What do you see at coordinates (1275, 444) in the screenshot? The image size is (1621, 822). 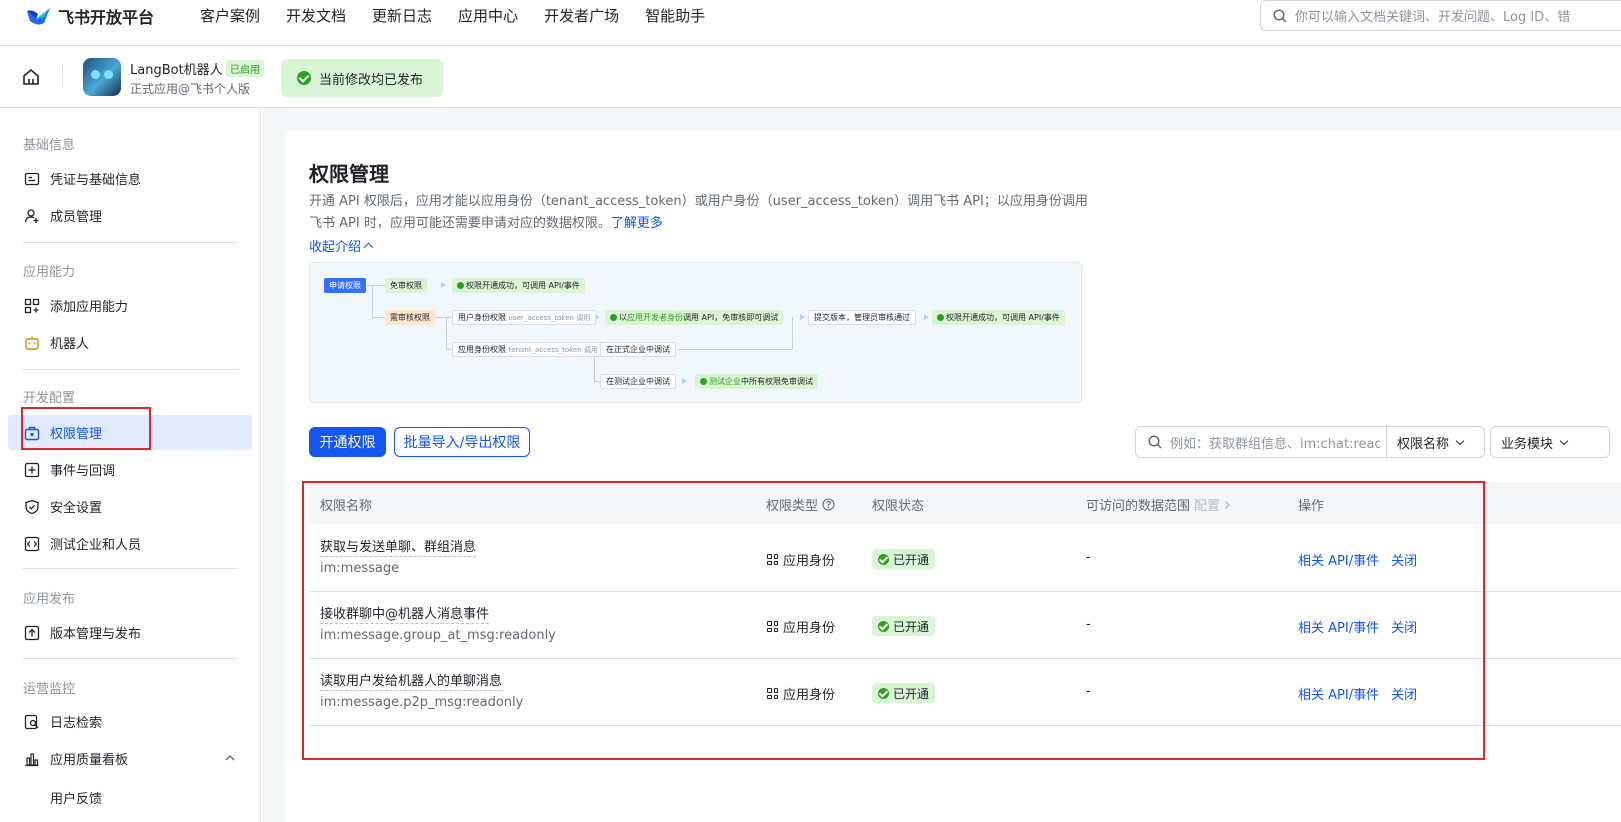 I see `search-placeholder: 例如：获取群组信息、im:chat:readonly` at bounding box center [1275, 444].